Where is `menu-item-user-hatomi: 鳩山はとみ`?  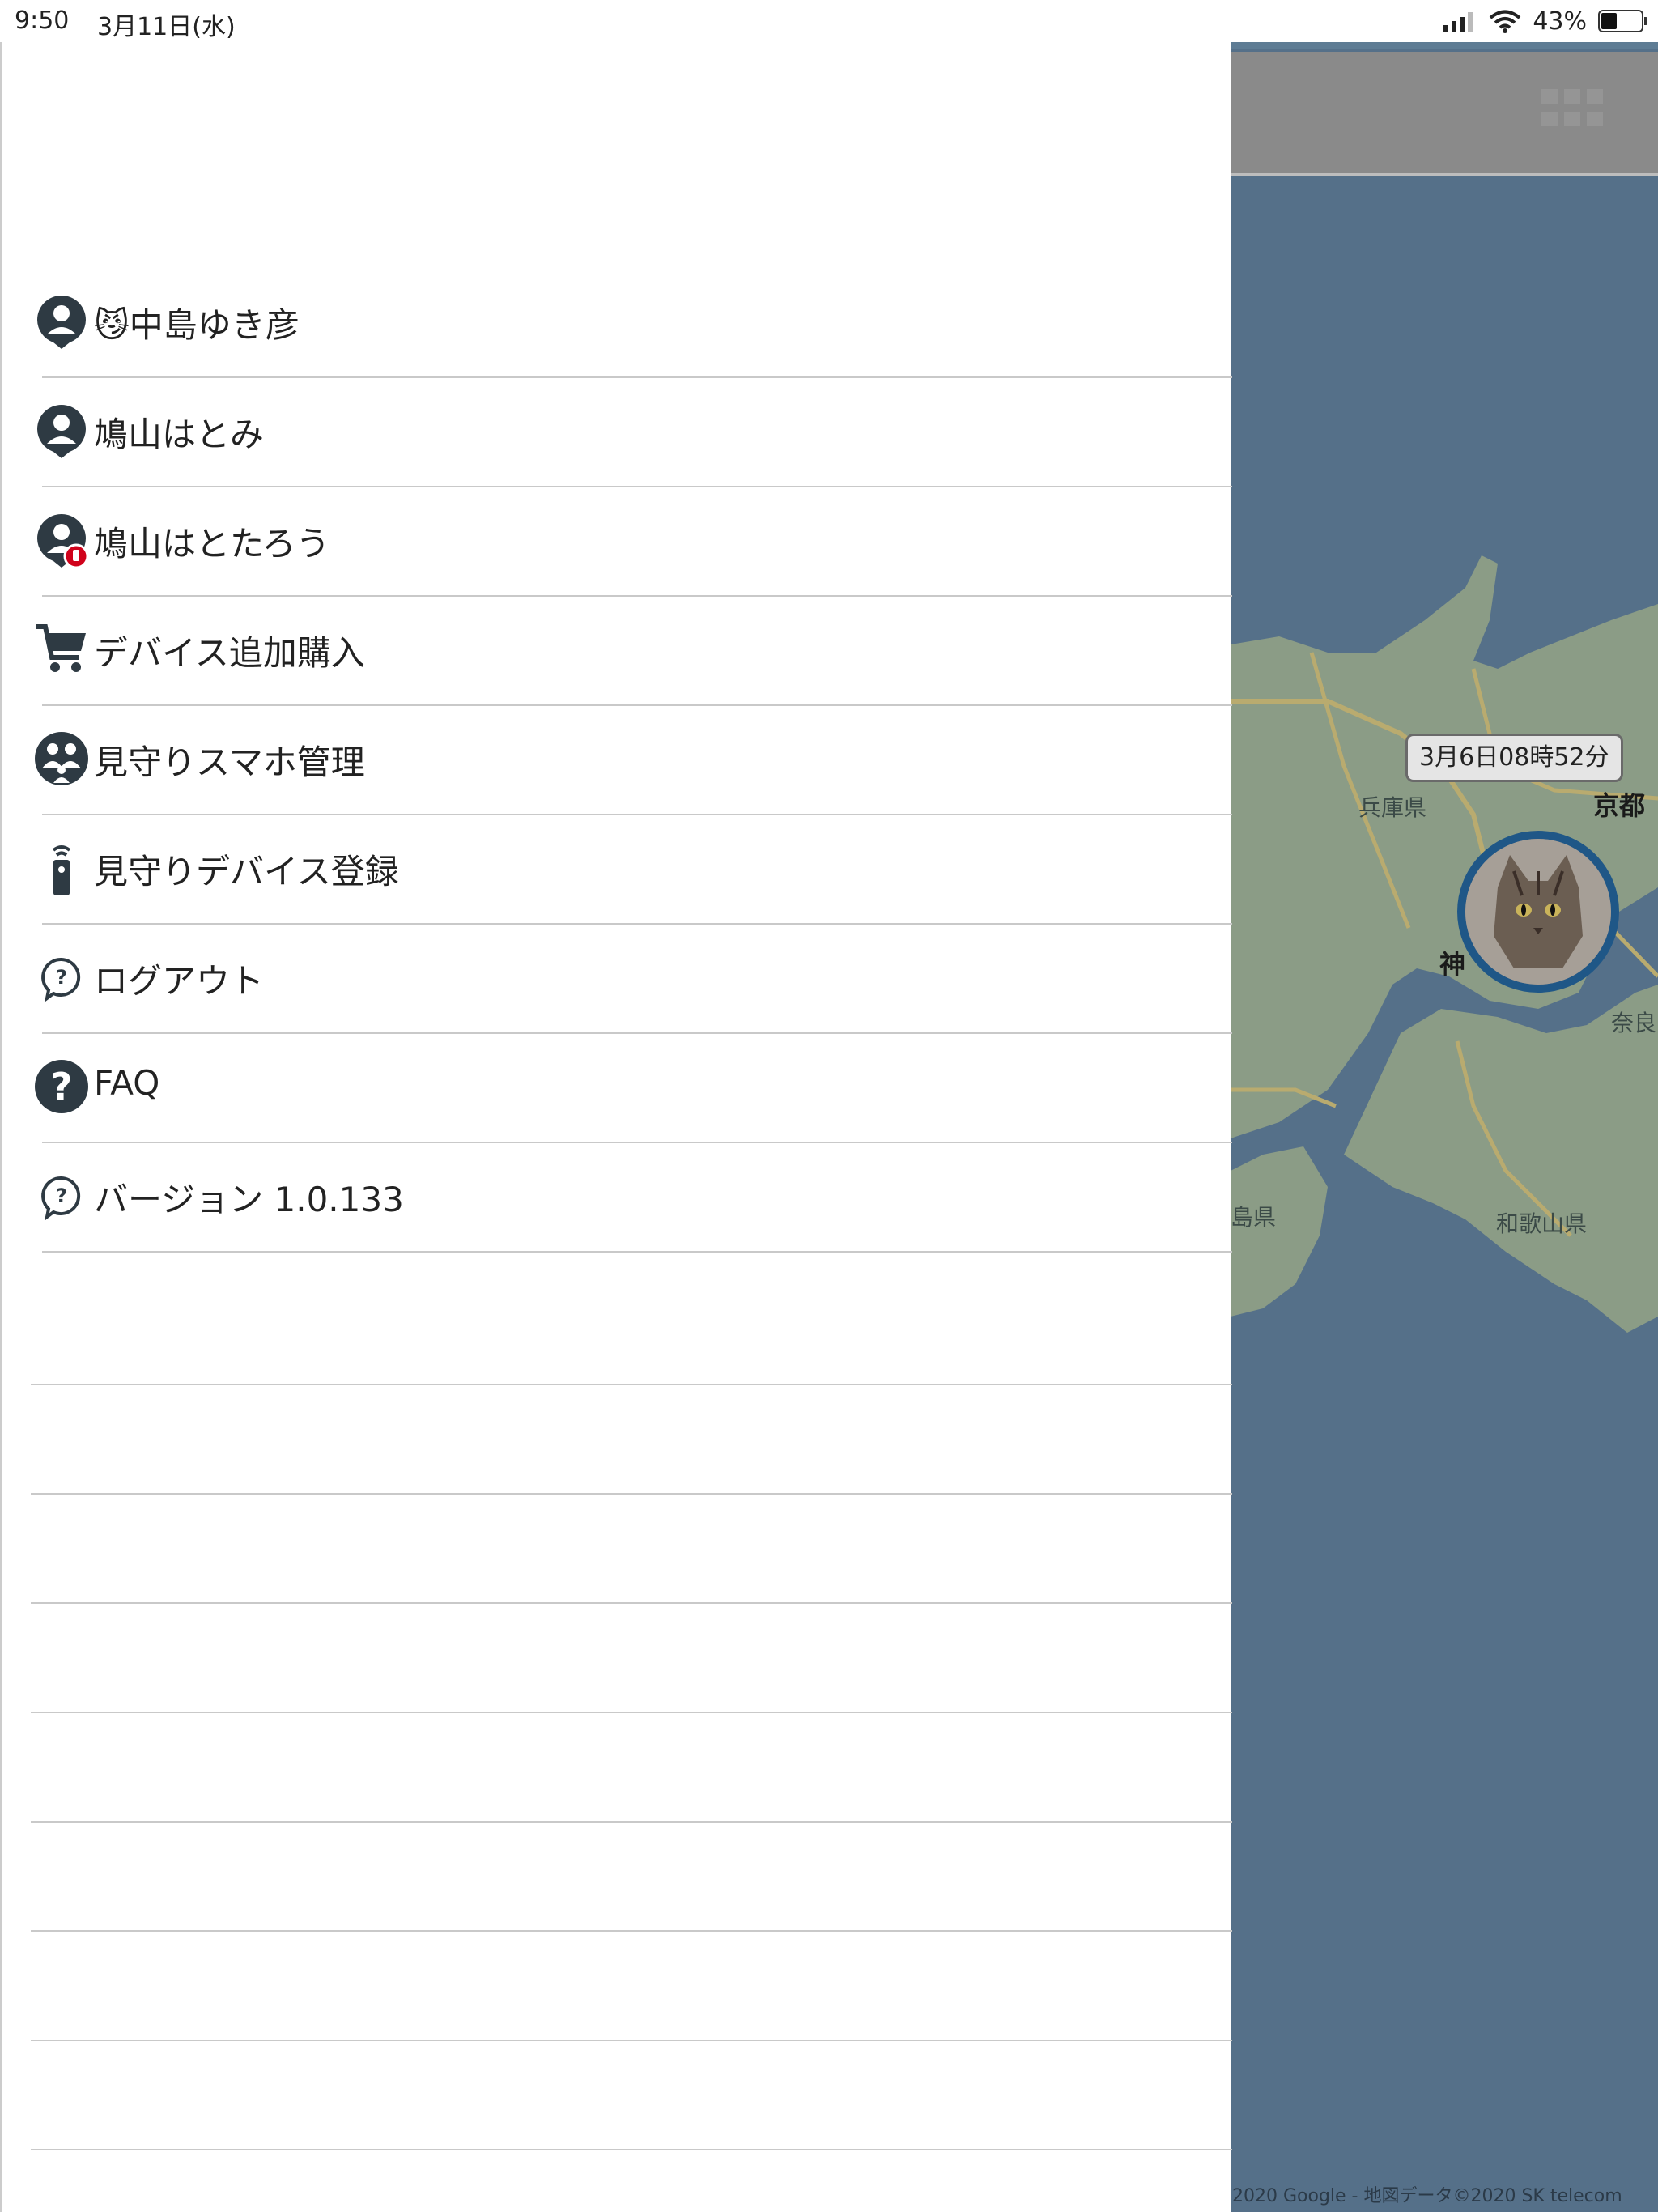
menu-item-user-hatomi: 鳩山はとみ is located at coordinates (634, 433).